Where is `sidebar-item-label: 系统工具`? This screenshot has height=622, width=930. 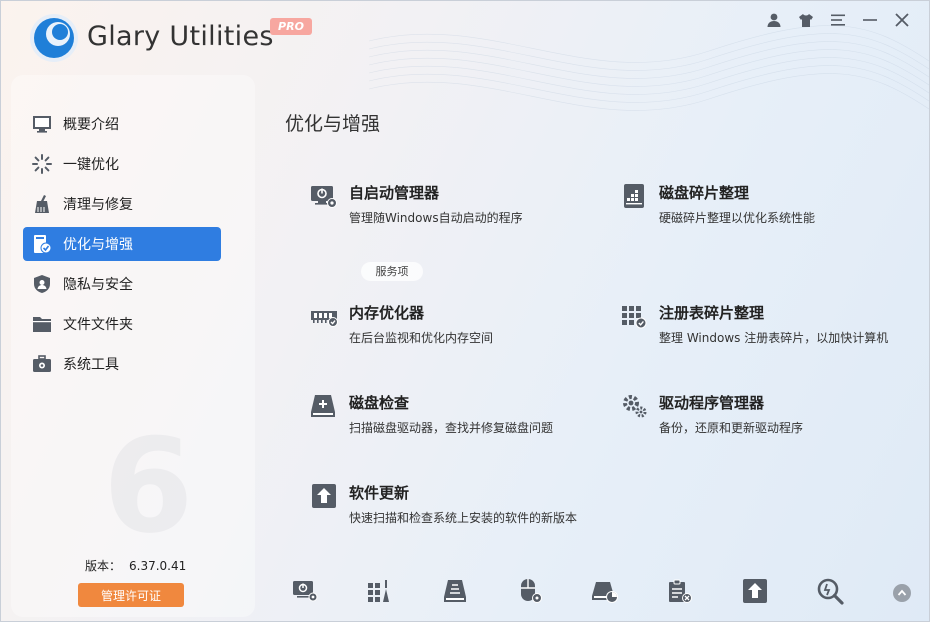
sidebar-item-label: 系统工具 is located at coordinates (91, 365).